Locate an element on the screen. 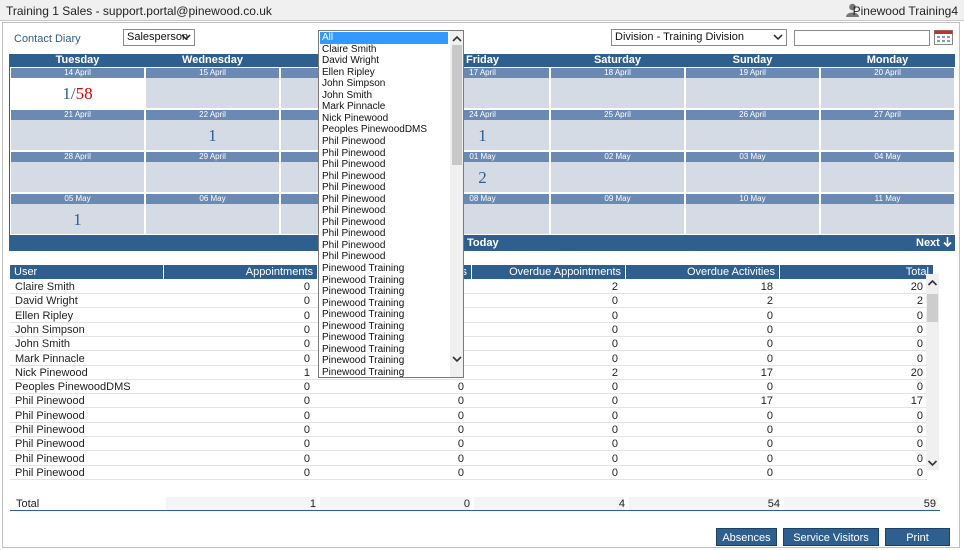 The image size is (964, 550). calendar-day-cell: 09 May is located at coordinates (617, 214).